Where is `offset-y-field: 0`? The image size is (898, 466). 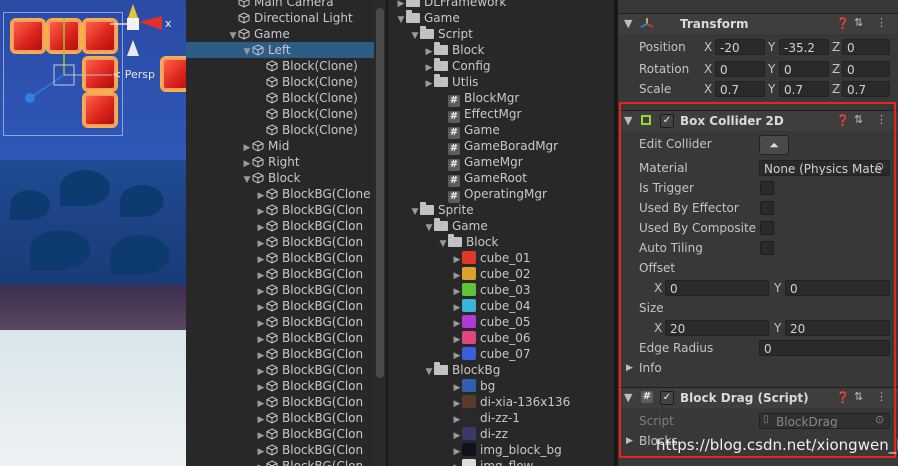 offset-y-field: 0 is located at coordinates (837, 288).